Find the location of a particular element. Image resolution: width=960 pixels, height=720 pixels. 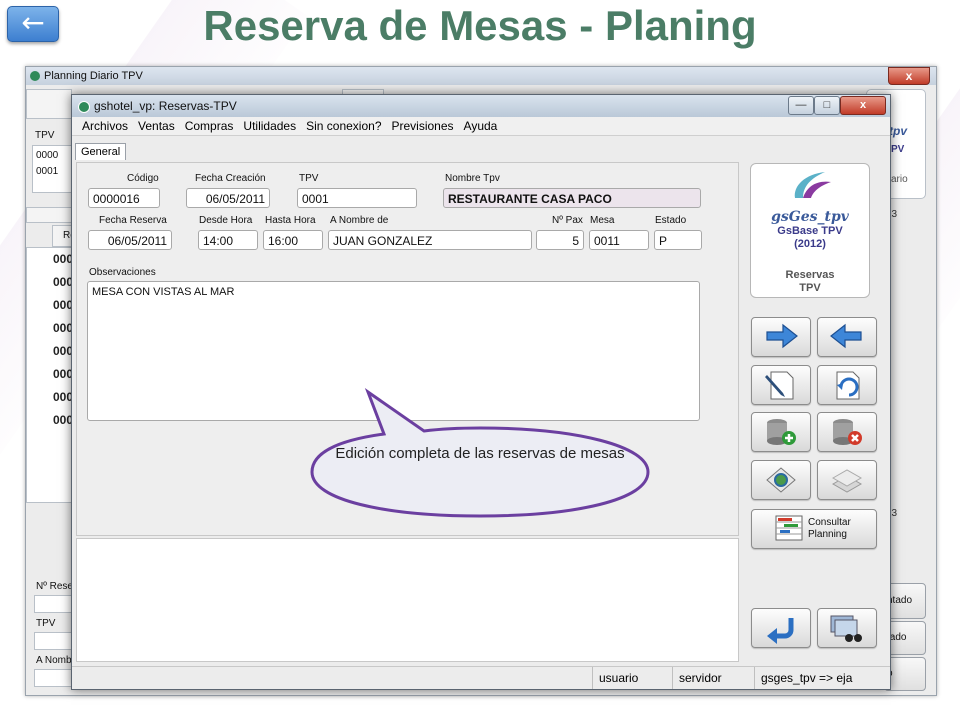

fecha-reserva-field: 06/05/2011 is located at coordinates (130, 240).